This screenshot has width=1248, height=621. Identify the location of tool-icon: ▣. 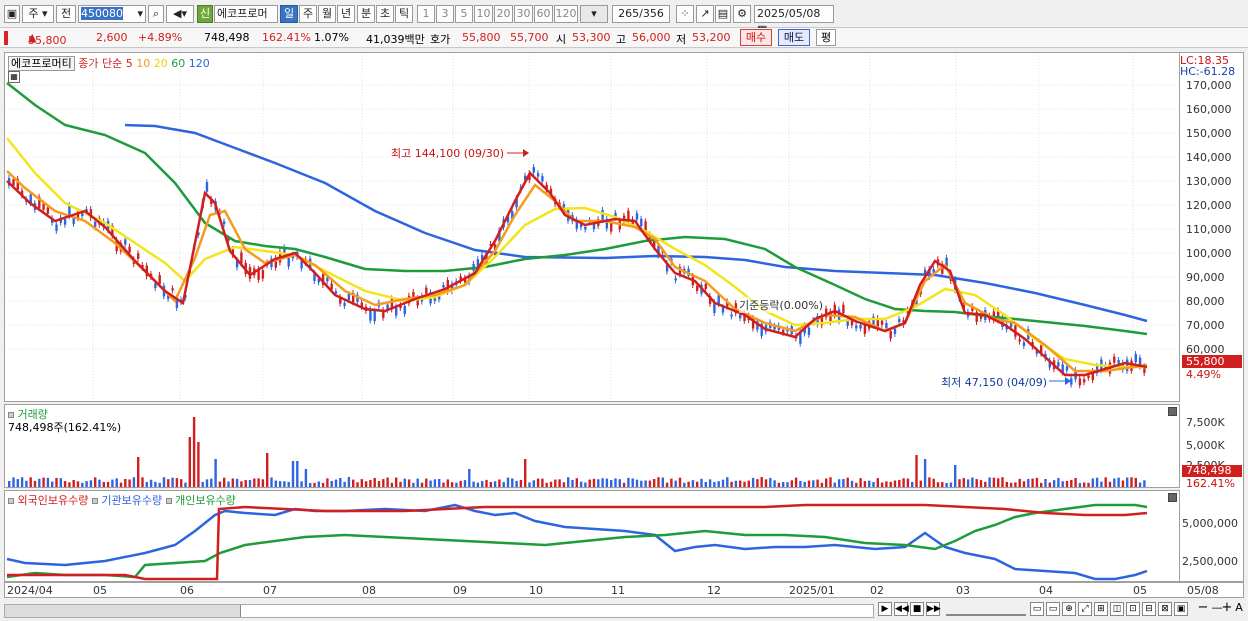
(1181, 609).